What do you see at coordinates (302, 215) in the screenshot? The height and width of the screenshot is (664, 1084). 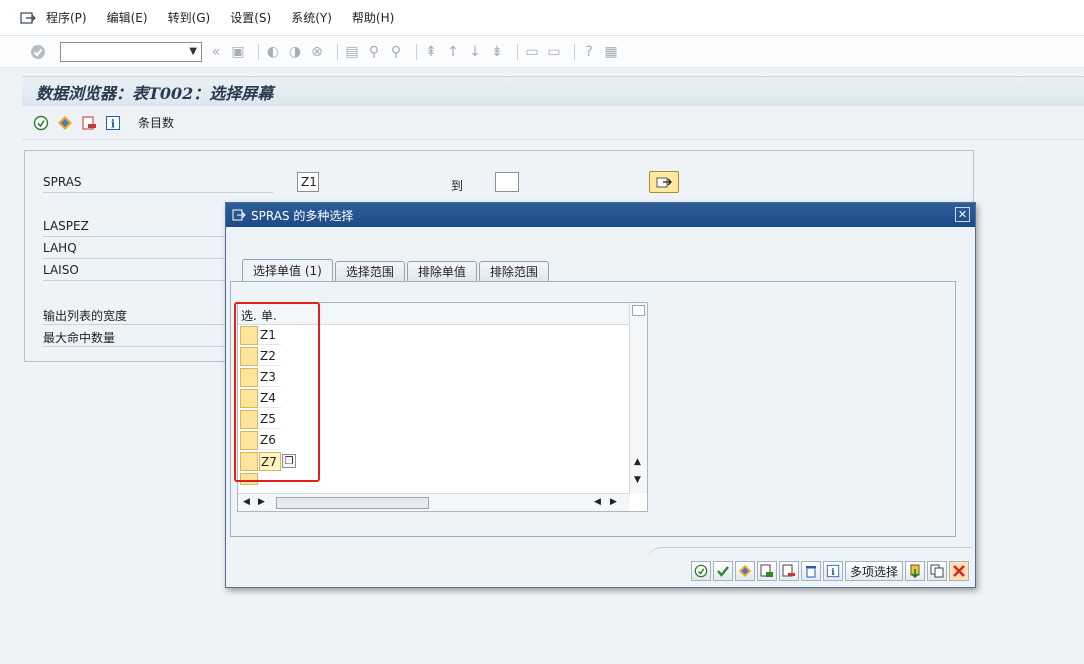 I see `dialog-title: SPRAS 的多种选择` at bounding box center [302, 215].